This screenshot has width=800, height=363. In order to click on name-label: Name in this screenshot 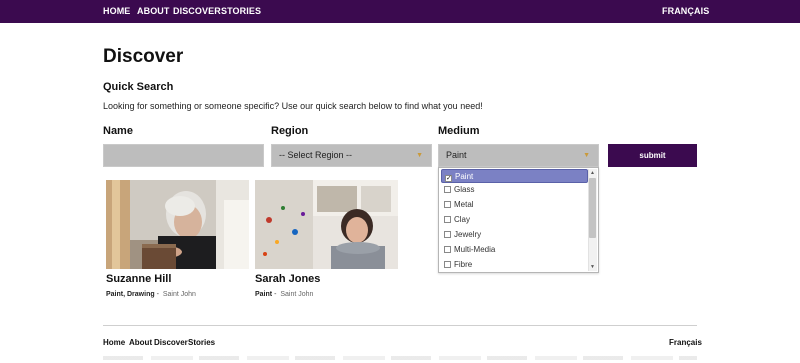, I will do `click(118, 131)`.